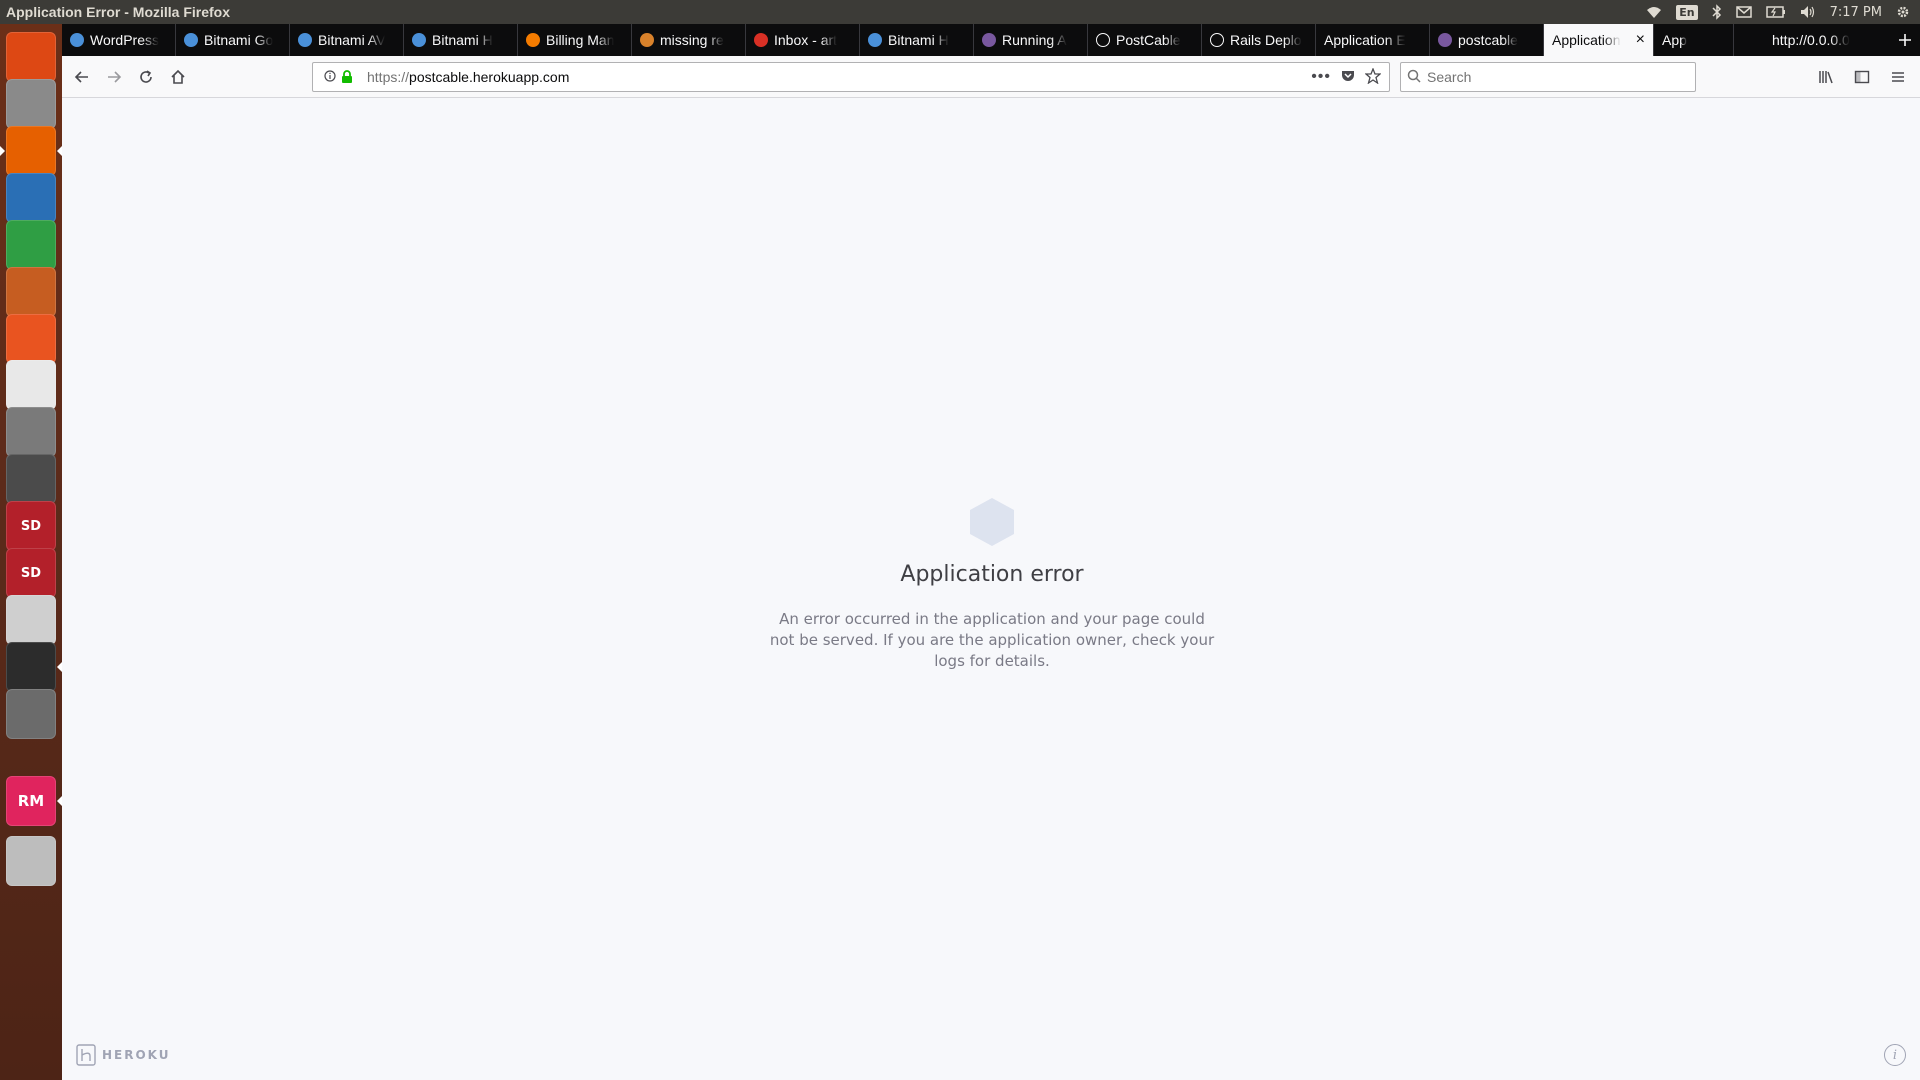  What do you see at coordinates (31, 620) in the screenshot?
I see `usb-drive-icon` at bounding box center [31, 620].